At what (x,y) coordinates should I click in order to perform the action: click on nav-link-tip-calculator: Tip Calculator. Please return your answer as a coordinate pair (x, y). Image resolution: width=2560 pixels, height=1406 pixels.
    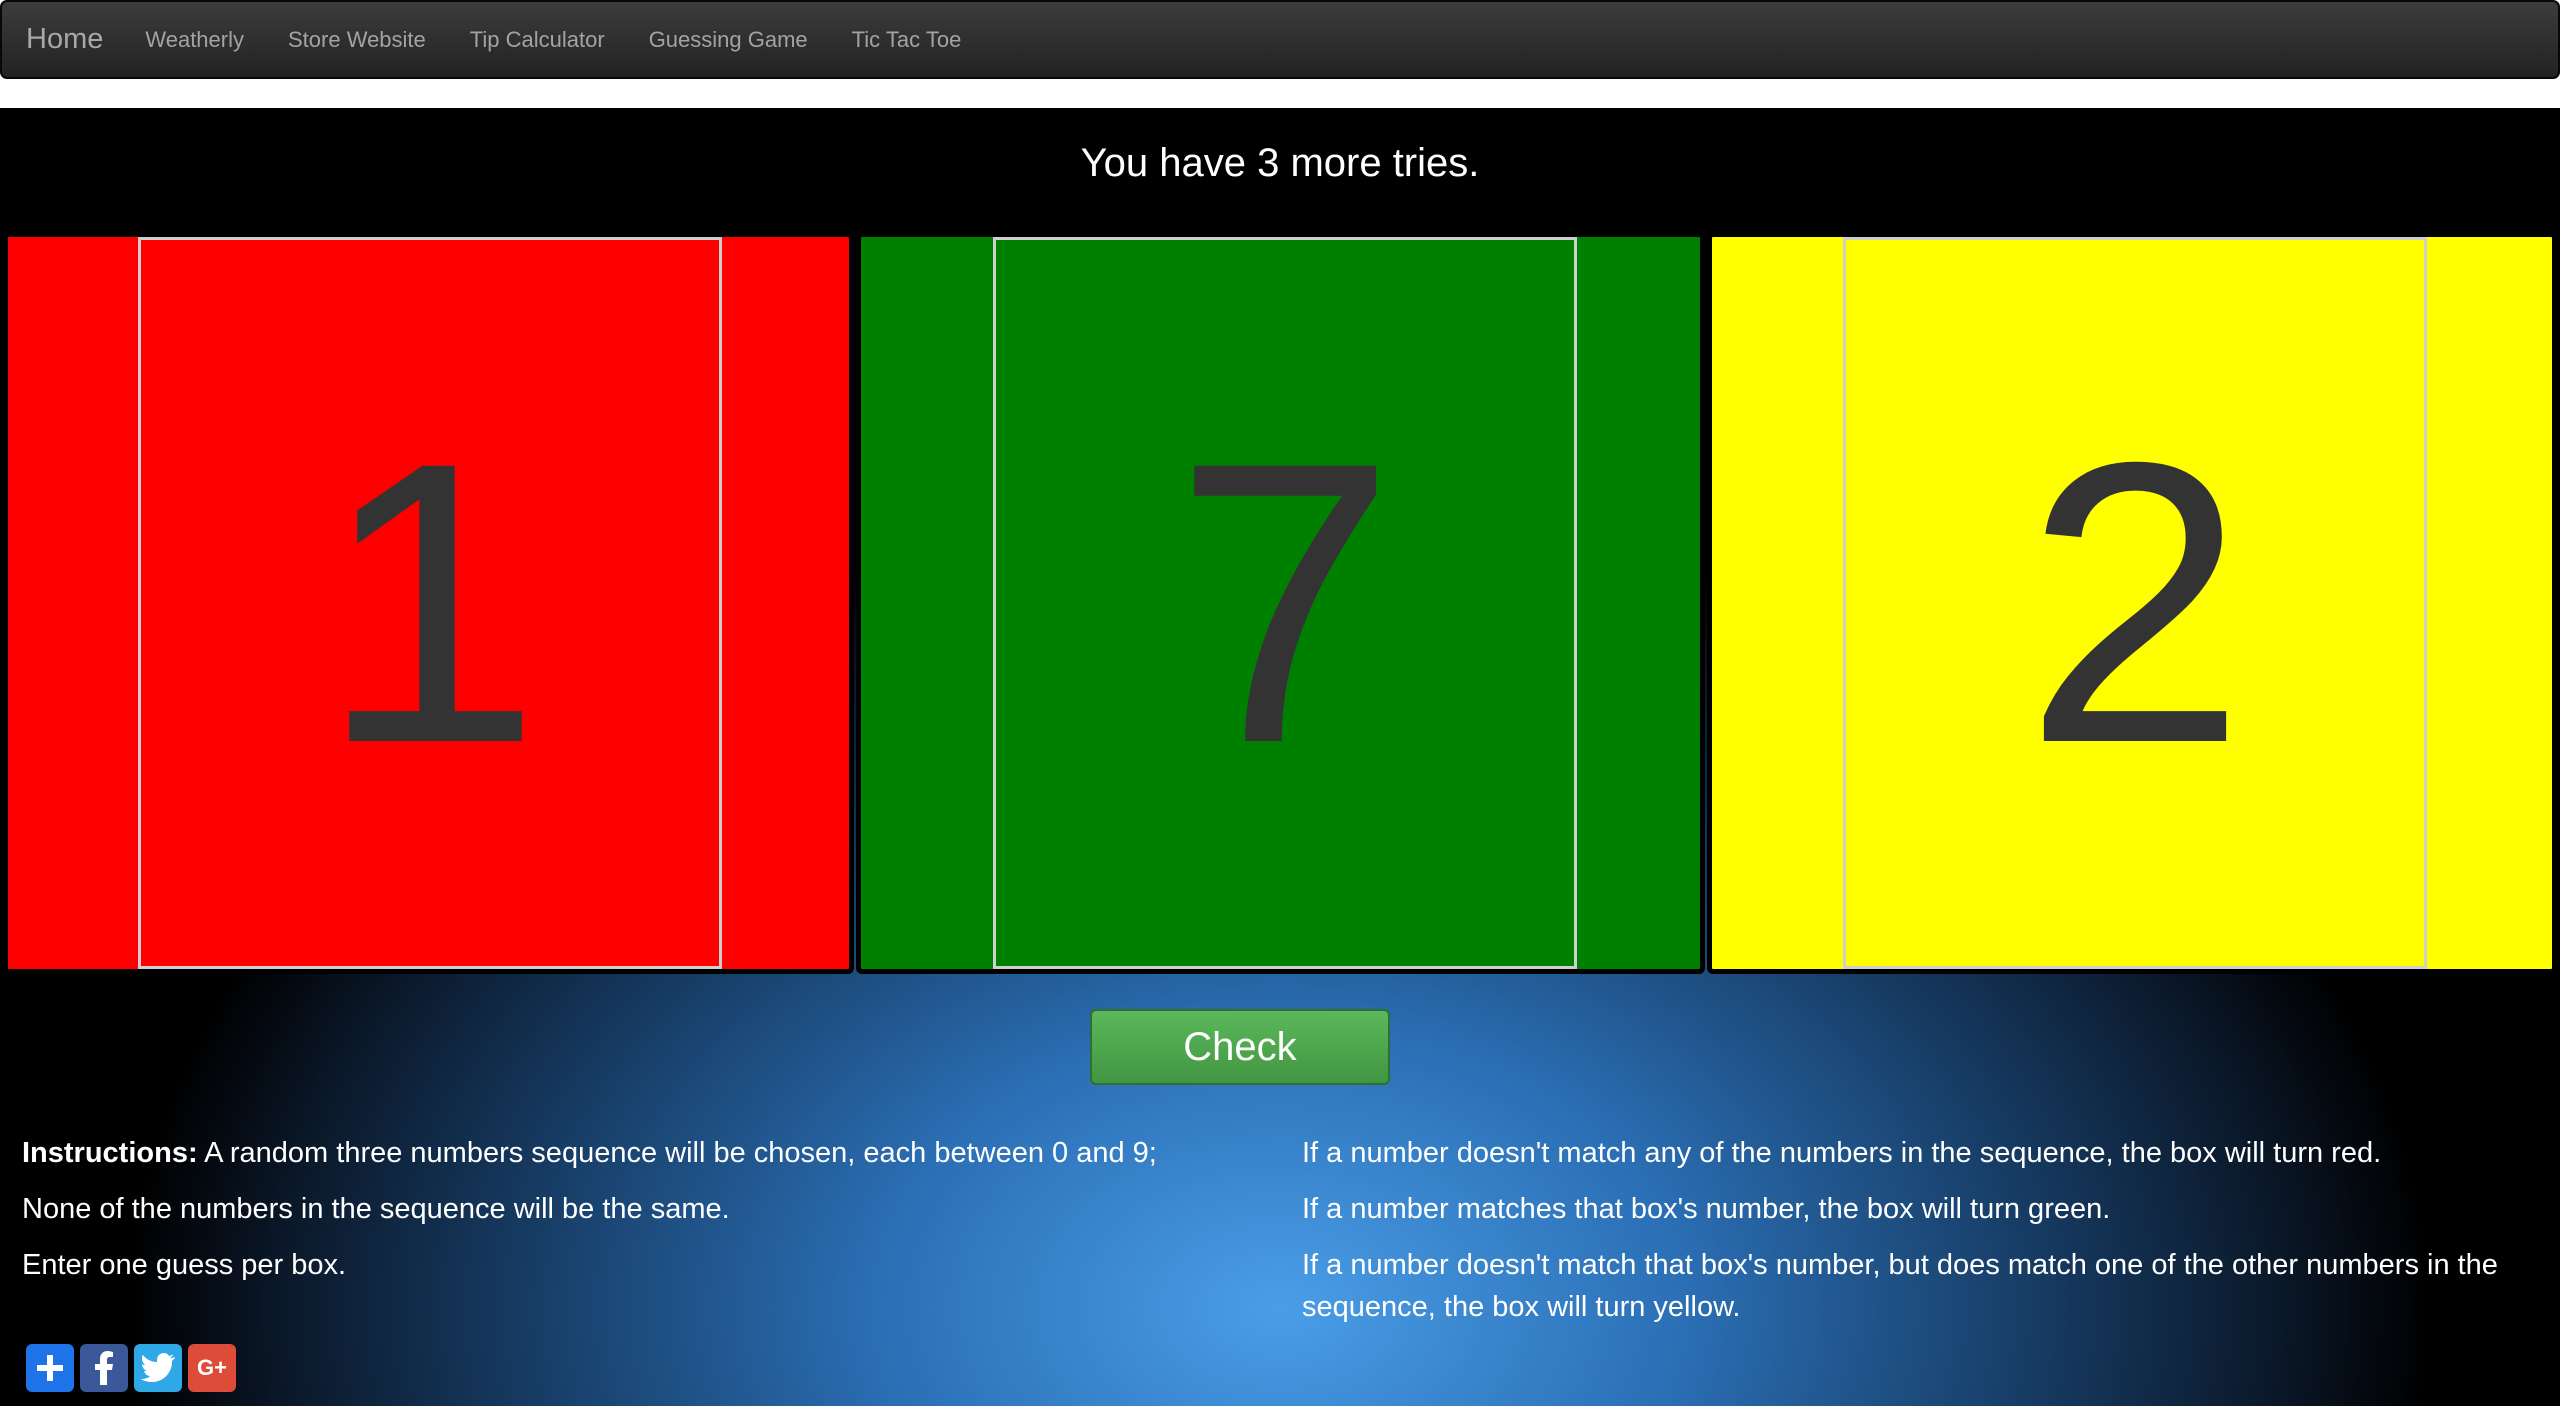
    Looking at the image, I should click on (537, 40).